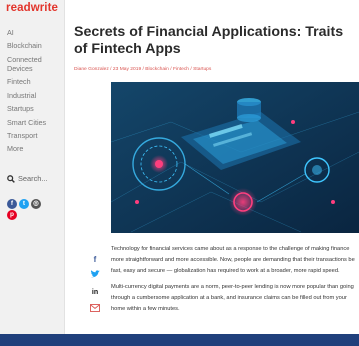 Image resolution: width=359 pixels, height=346 pixels. What do you see at coordinates (35, 64) in the screenshot?
I see `sidebar-item-connected-devices: Connected Devices` at bounding box center [35, 64].